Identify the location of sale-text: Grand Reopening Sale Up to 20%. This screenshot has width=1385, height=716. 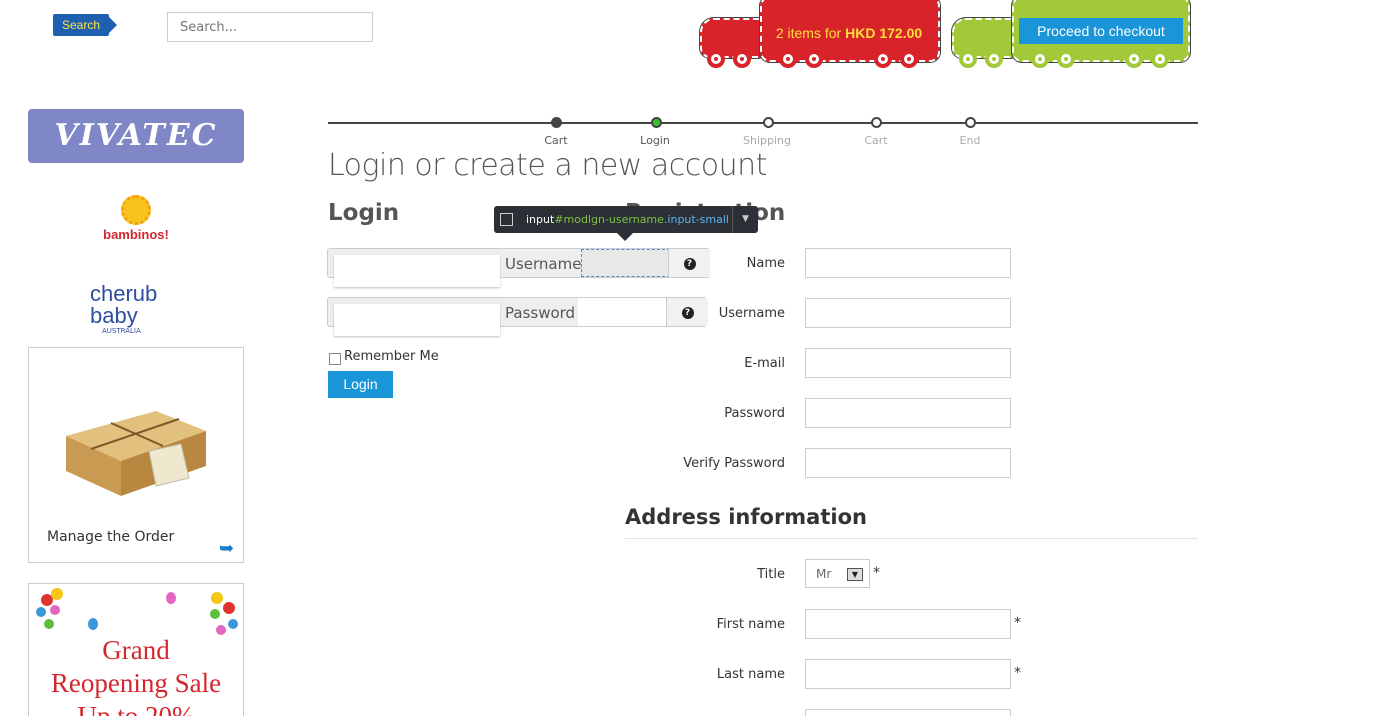
(136, 675).